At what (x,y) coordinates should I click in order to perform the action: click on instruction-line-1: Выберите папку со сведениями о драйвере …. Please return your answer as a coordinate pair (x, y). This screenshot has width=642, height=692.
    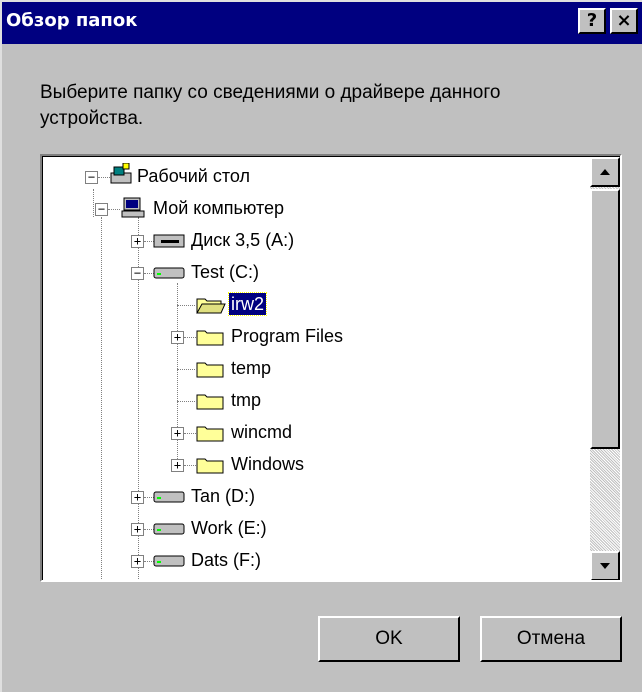
    Looking at the image, I should click on (270, 92).